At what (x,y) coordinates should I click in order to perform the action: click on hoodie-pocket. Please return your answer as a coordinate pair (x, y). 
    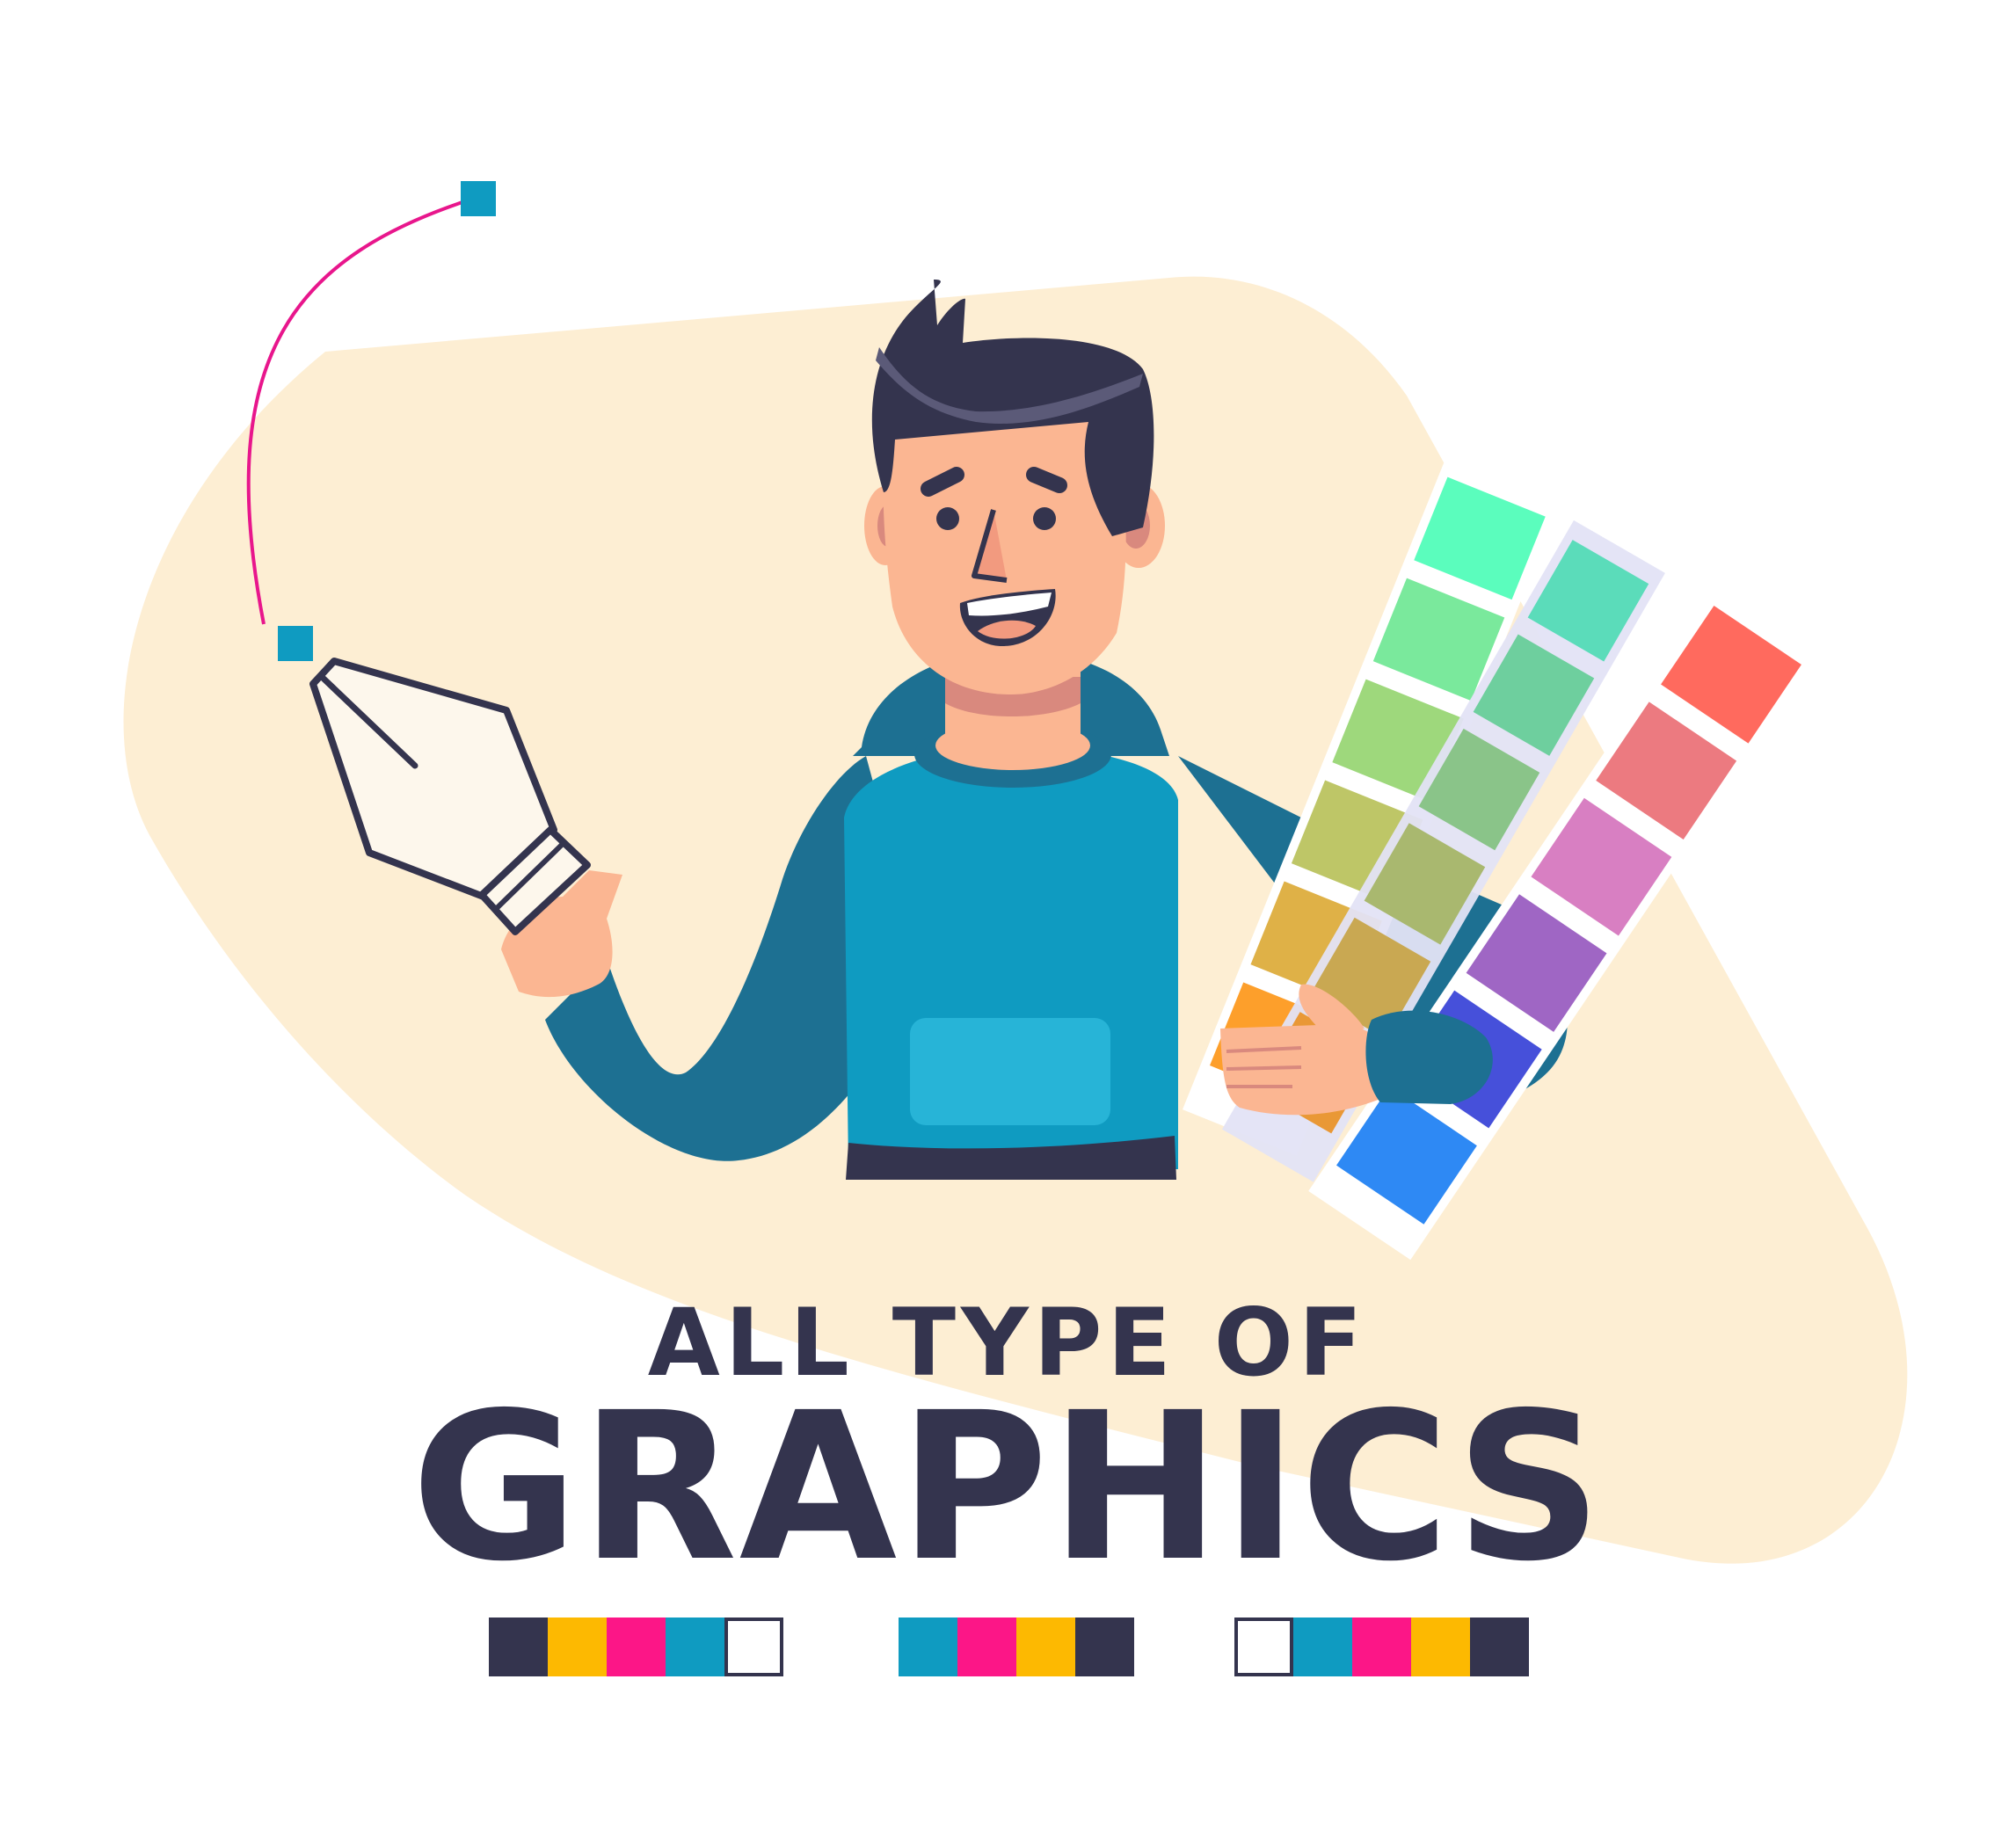
    Looking at the image, I should click on (1010, 1071).